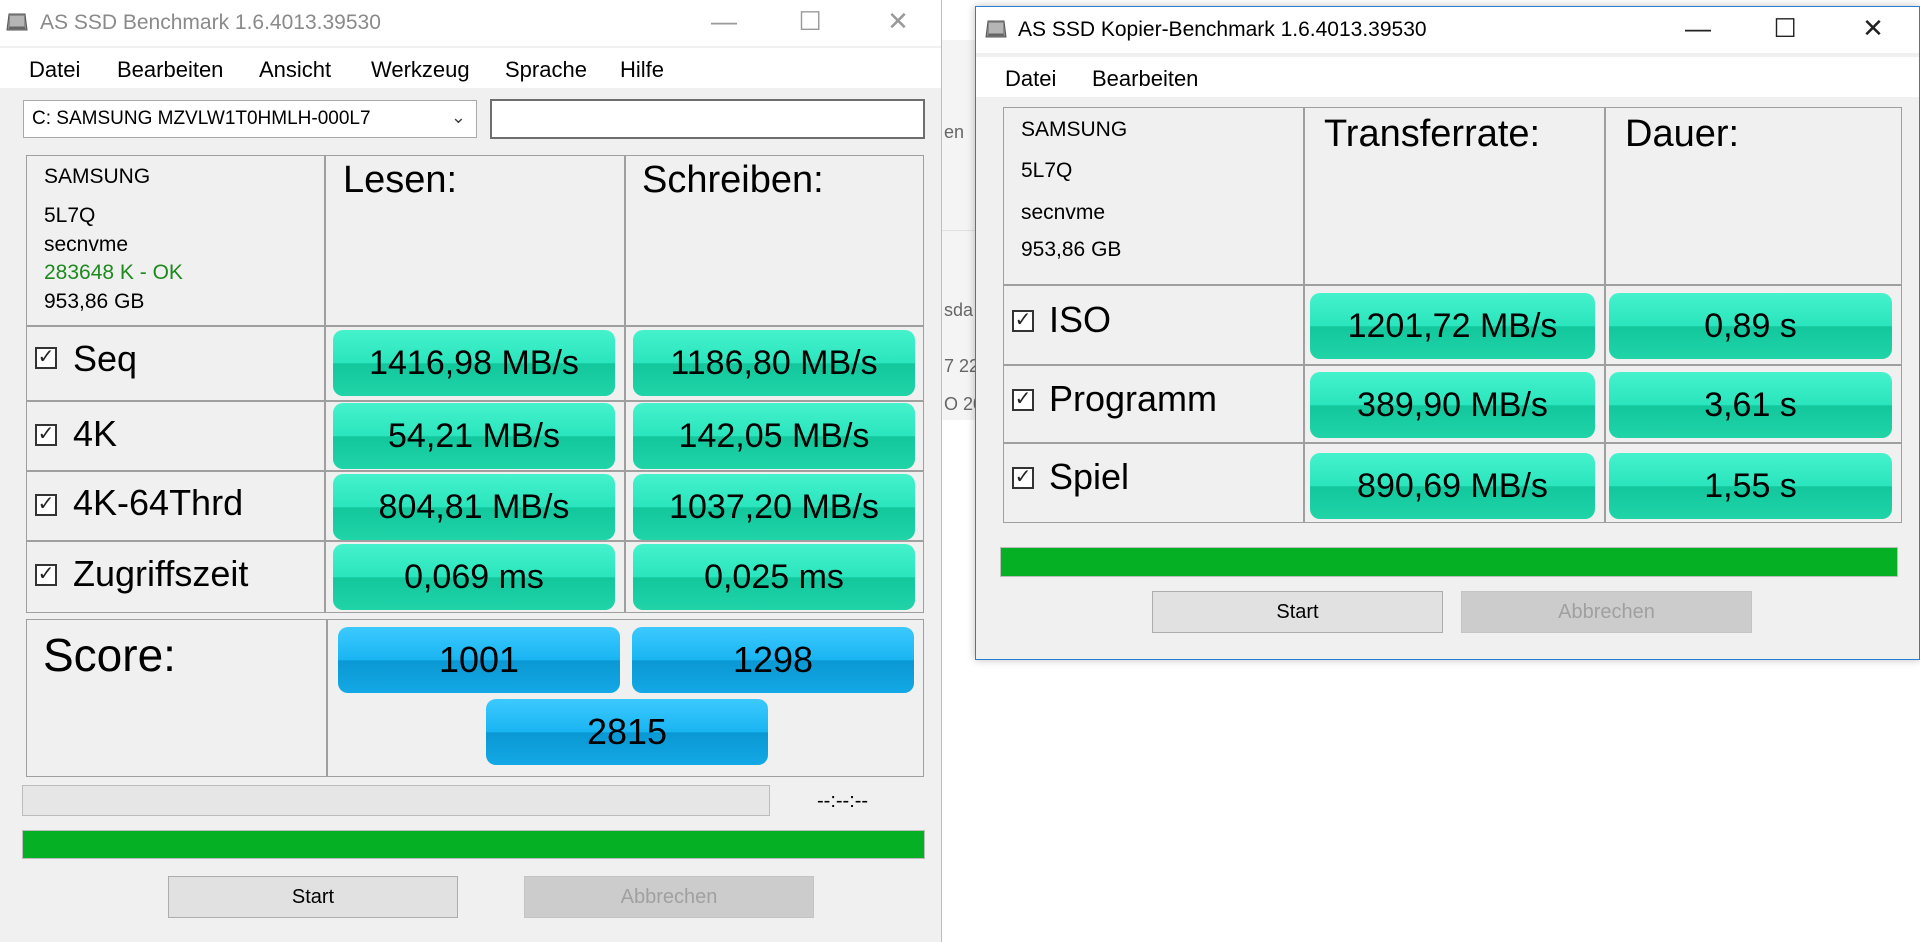 The height and width of the screenshot is (942, 1920). I want to click on read-header-cell: Lesen:, so click(475, 240).